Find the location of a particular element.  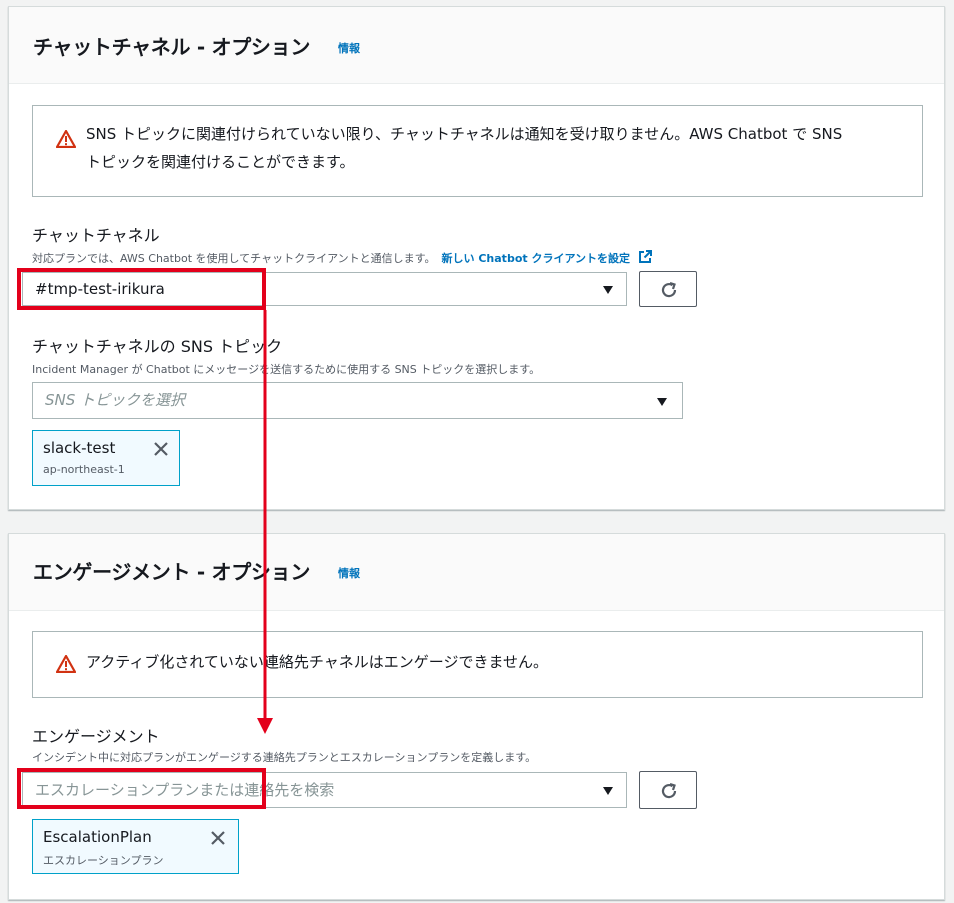

sns-topic-select: SNS トピックを選択 is located at coordinates (357, 400).